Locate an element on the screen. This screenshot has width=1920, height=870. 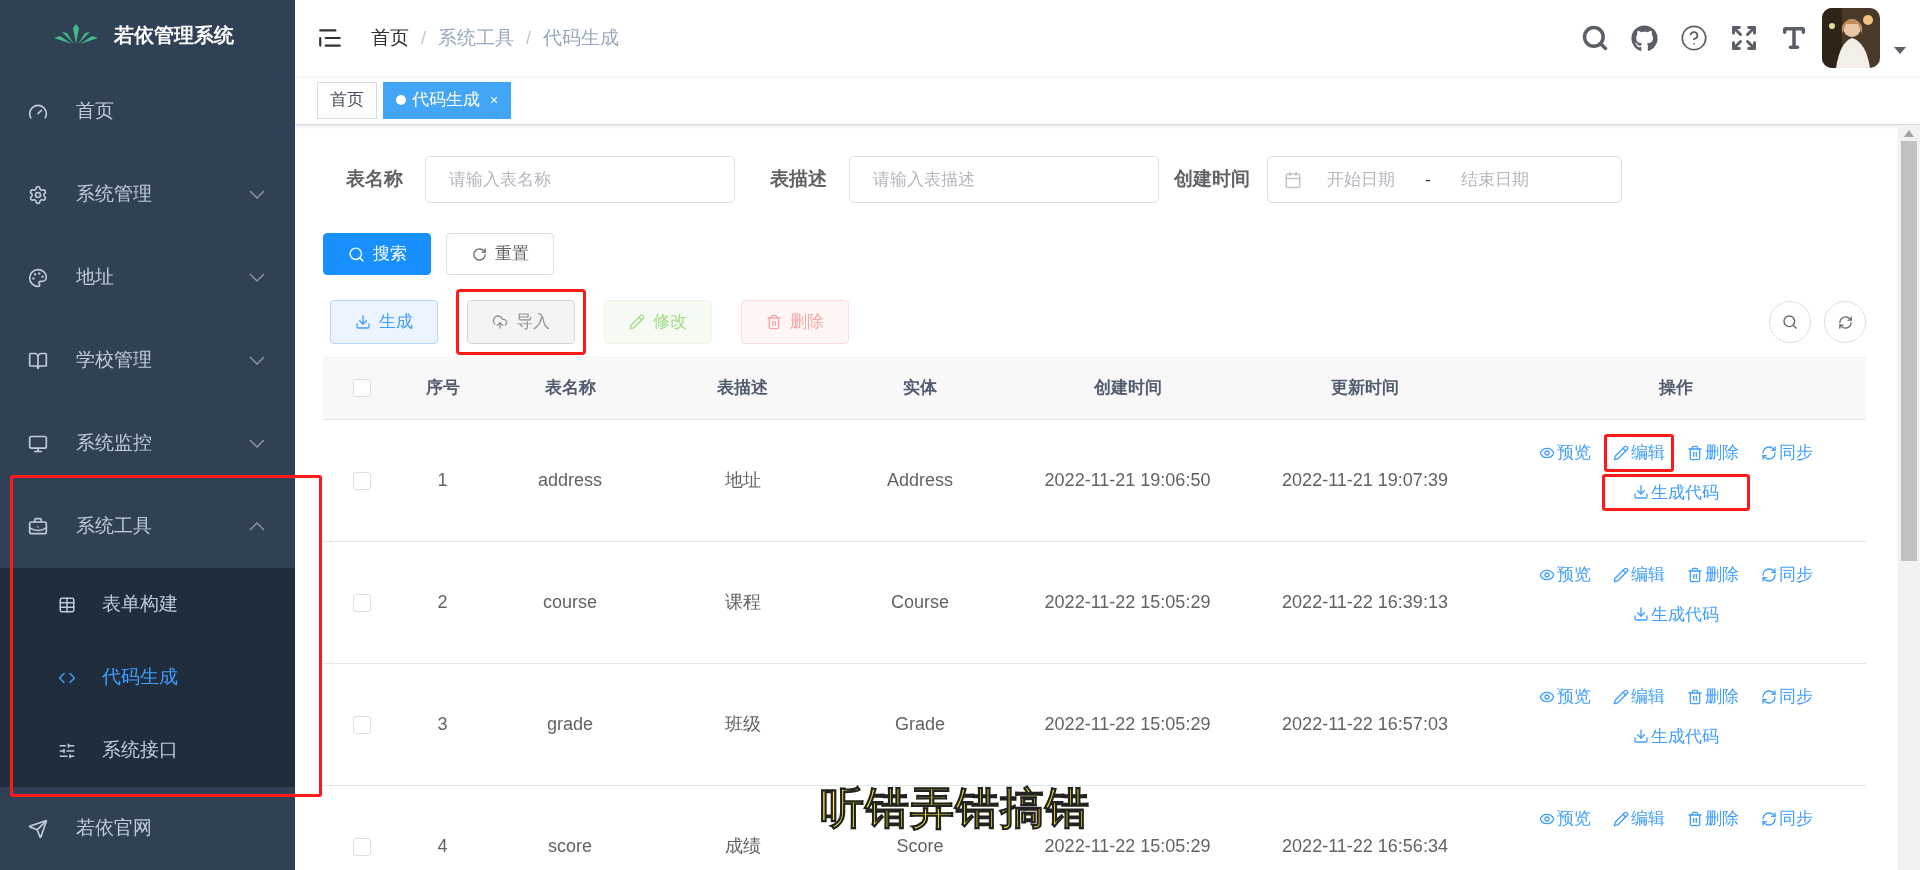
text-field: 请输入表描述 is located at coordinates (1004, 179).